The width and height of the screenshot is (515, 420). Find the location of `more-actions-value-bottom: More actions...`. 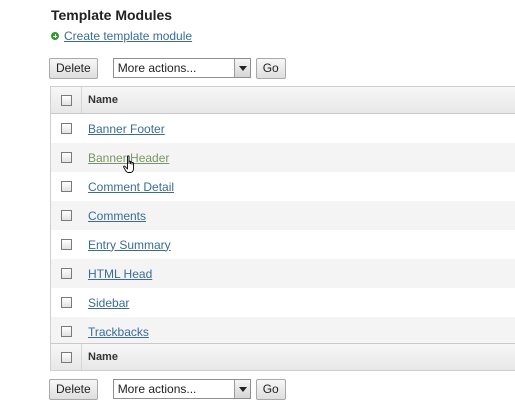

more-actions-value-bottom: More actions... is located at coordinates (157, 389).